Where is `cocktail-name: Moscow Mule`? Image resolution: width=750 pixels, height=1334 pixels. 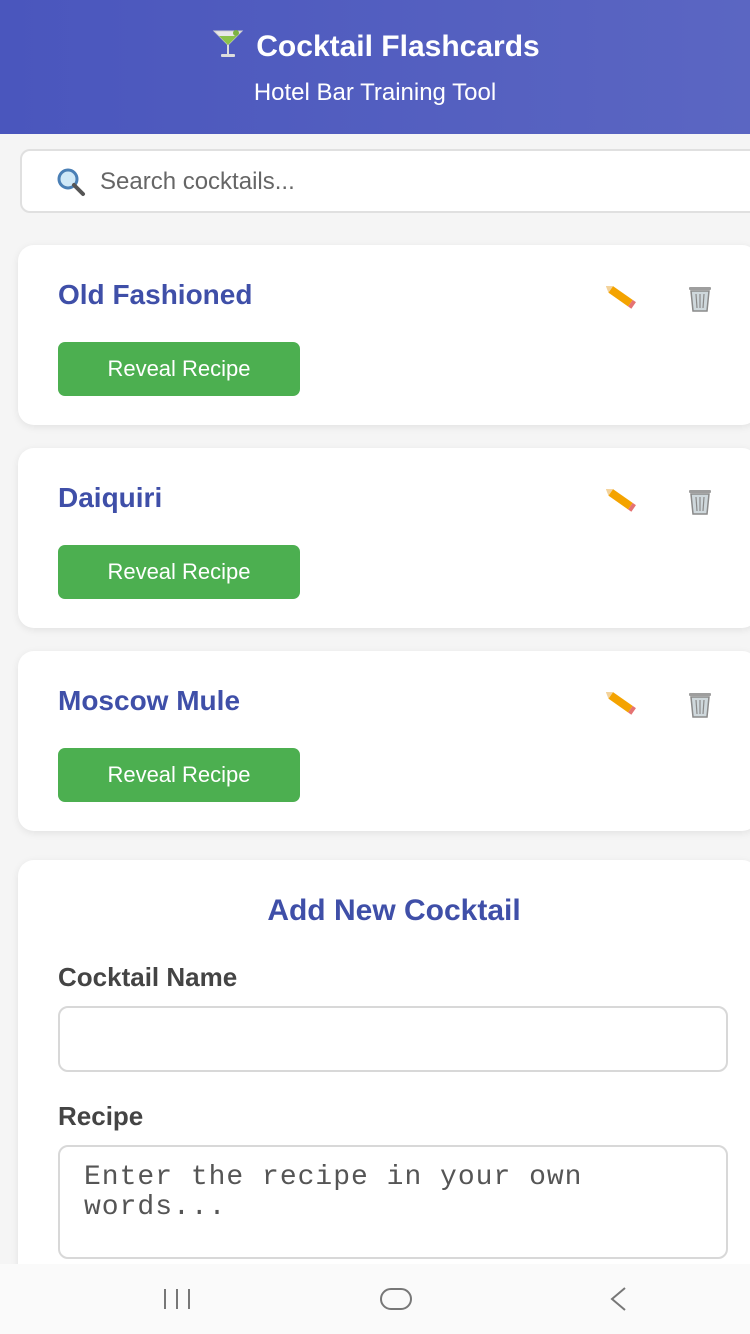
cocktail-name: Moscow Mule is located at coordinates (149, 700).